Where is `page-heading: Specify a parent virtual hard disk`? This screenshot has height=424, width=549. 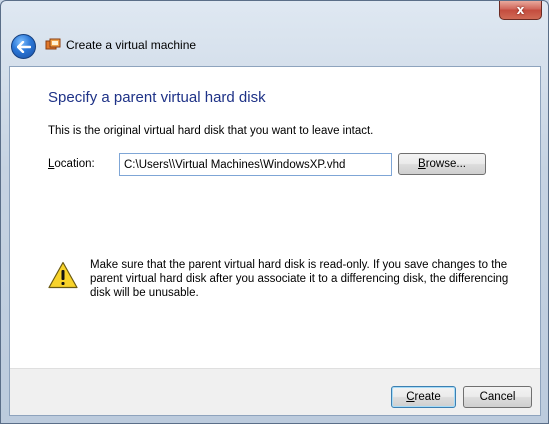 page-heading: Specify a parent virtual hard disk is located at coordinates (157, 97).